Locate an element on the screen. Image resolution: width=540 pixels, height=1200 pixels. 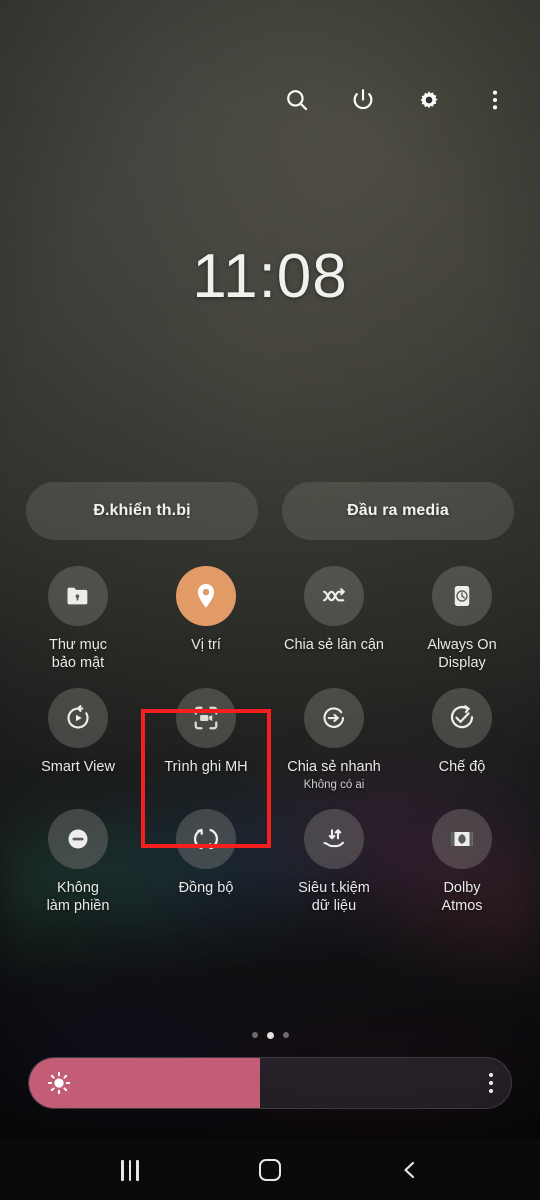
toggle-label: Chế độ is located at coordinates (462, 767).